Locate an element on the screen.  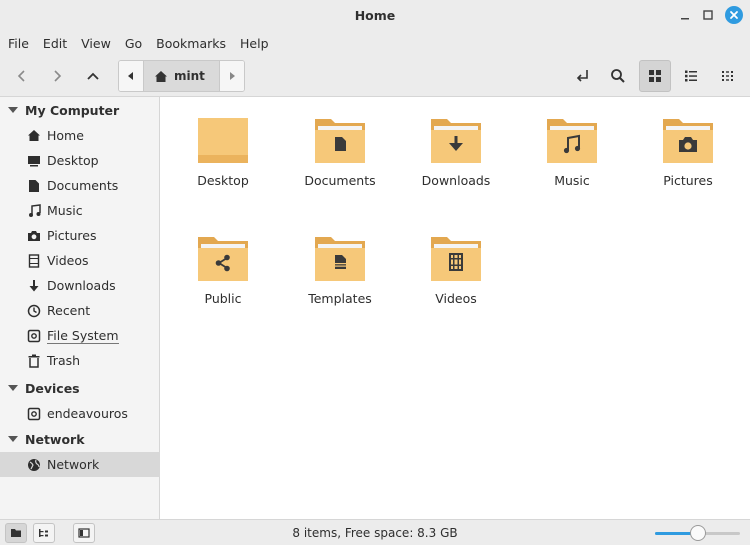
icon-view-button is located at coordinates (655, 76).